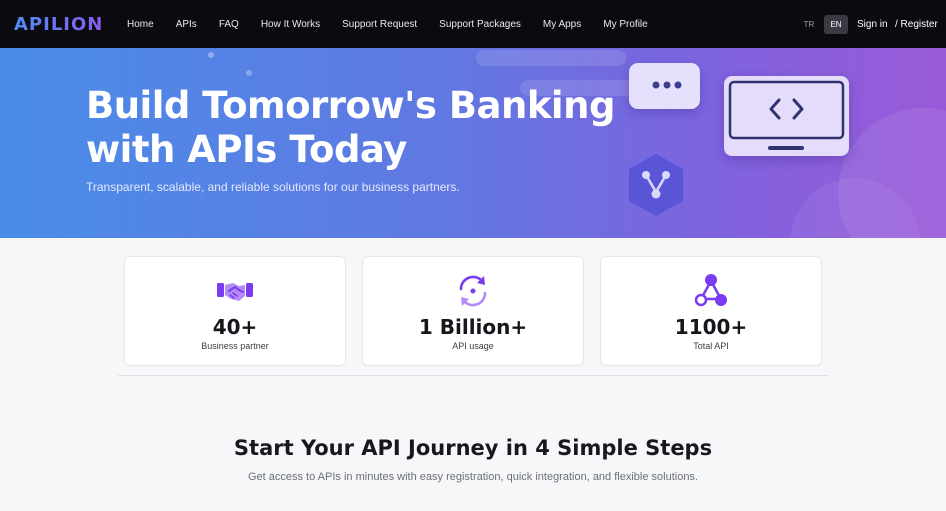 The width and height of the screenshot is (946, 511). I want to click on steps-title: Start Your API Journey in 4 Simple Steps, so click(473, 448).